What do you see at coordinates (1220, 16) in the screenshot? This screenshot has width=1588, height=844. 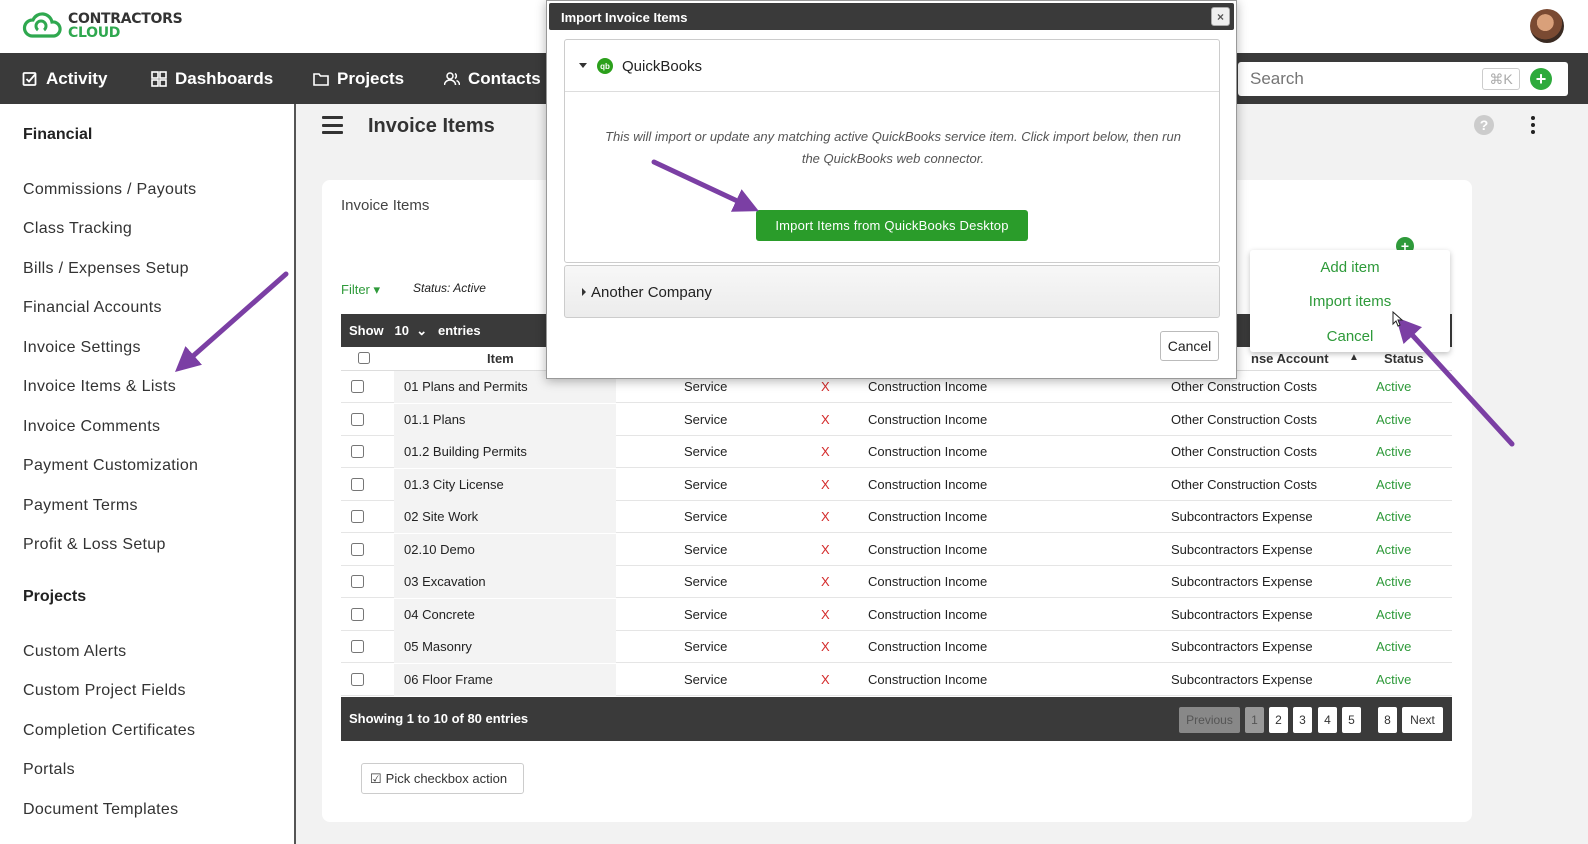 I see `close-icon: ×` at bounding box center [1220, 16].